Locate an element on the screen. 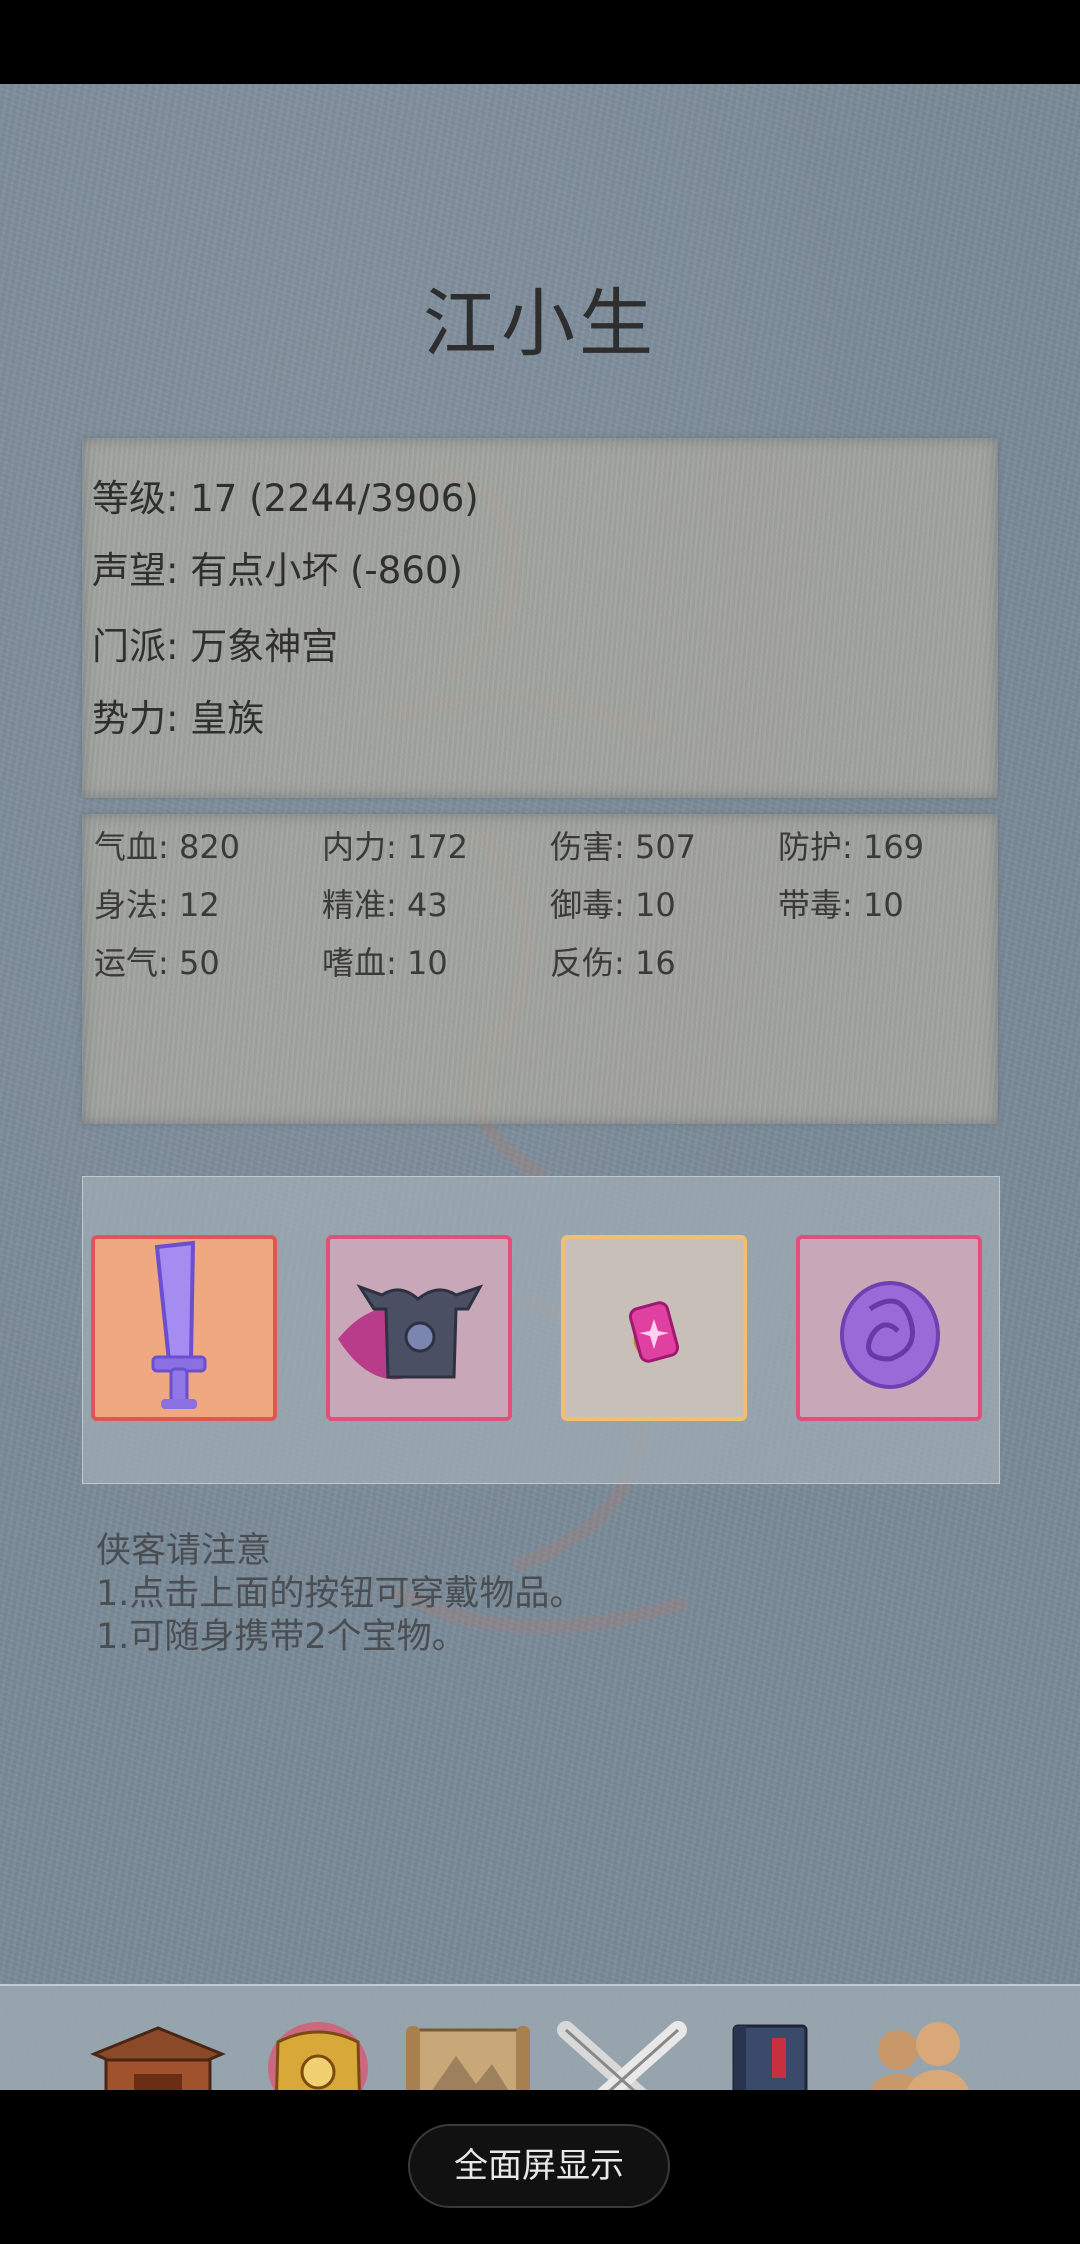  stat-defense: 防护: 169 is located at coordinates (851, 847).